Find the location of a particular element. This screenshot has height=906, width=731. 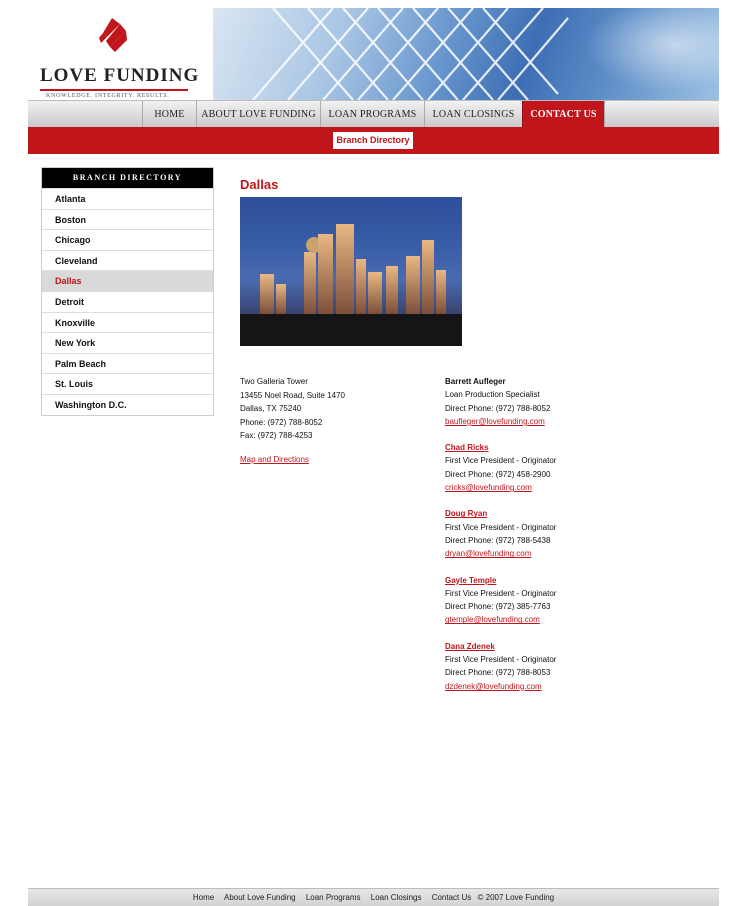

copyright: © 2007 Love Funding is located at coordinates (516, 897).